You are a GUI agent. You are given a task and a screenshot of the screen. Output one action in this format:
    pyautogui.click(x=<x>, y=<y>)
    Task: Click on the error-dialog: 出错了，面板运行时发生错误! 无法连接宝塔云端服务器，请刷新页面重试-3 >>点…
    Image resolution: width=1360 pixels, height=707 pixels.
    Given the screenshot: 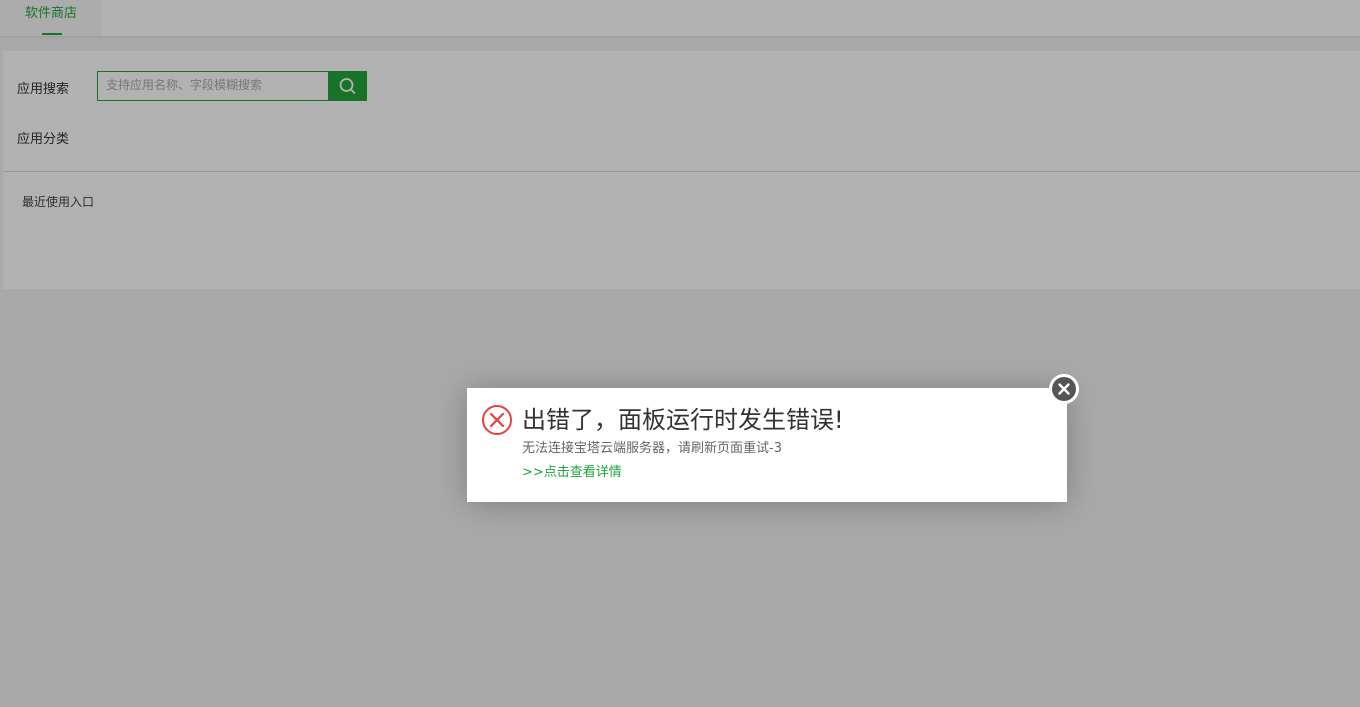 What is the action you would take?
    pyautogui.click(x=773, y=438)
    